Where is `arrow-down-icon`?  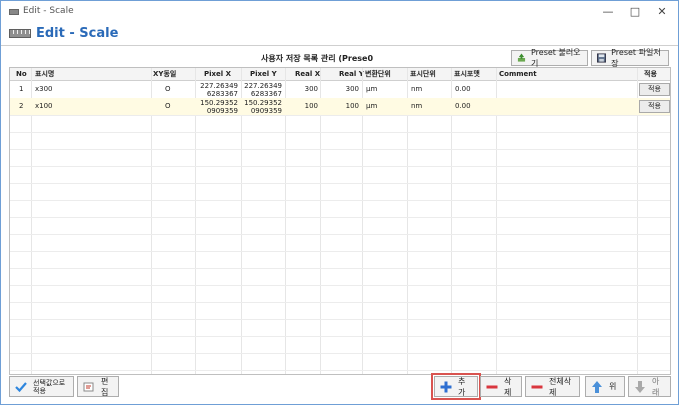
arrow-down-icon is located at coordinates (640, 386).